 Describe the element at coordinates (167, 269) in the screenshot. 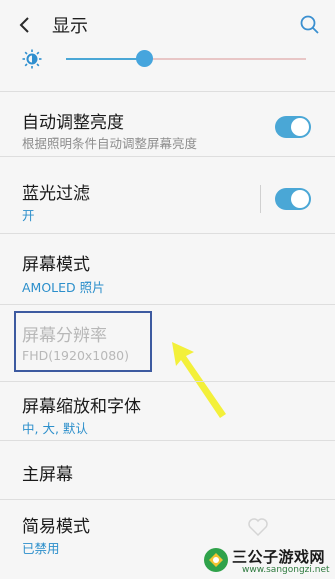

I see `setting-screen-mode: 屏幕模式 AMOLED 照片` at that location.